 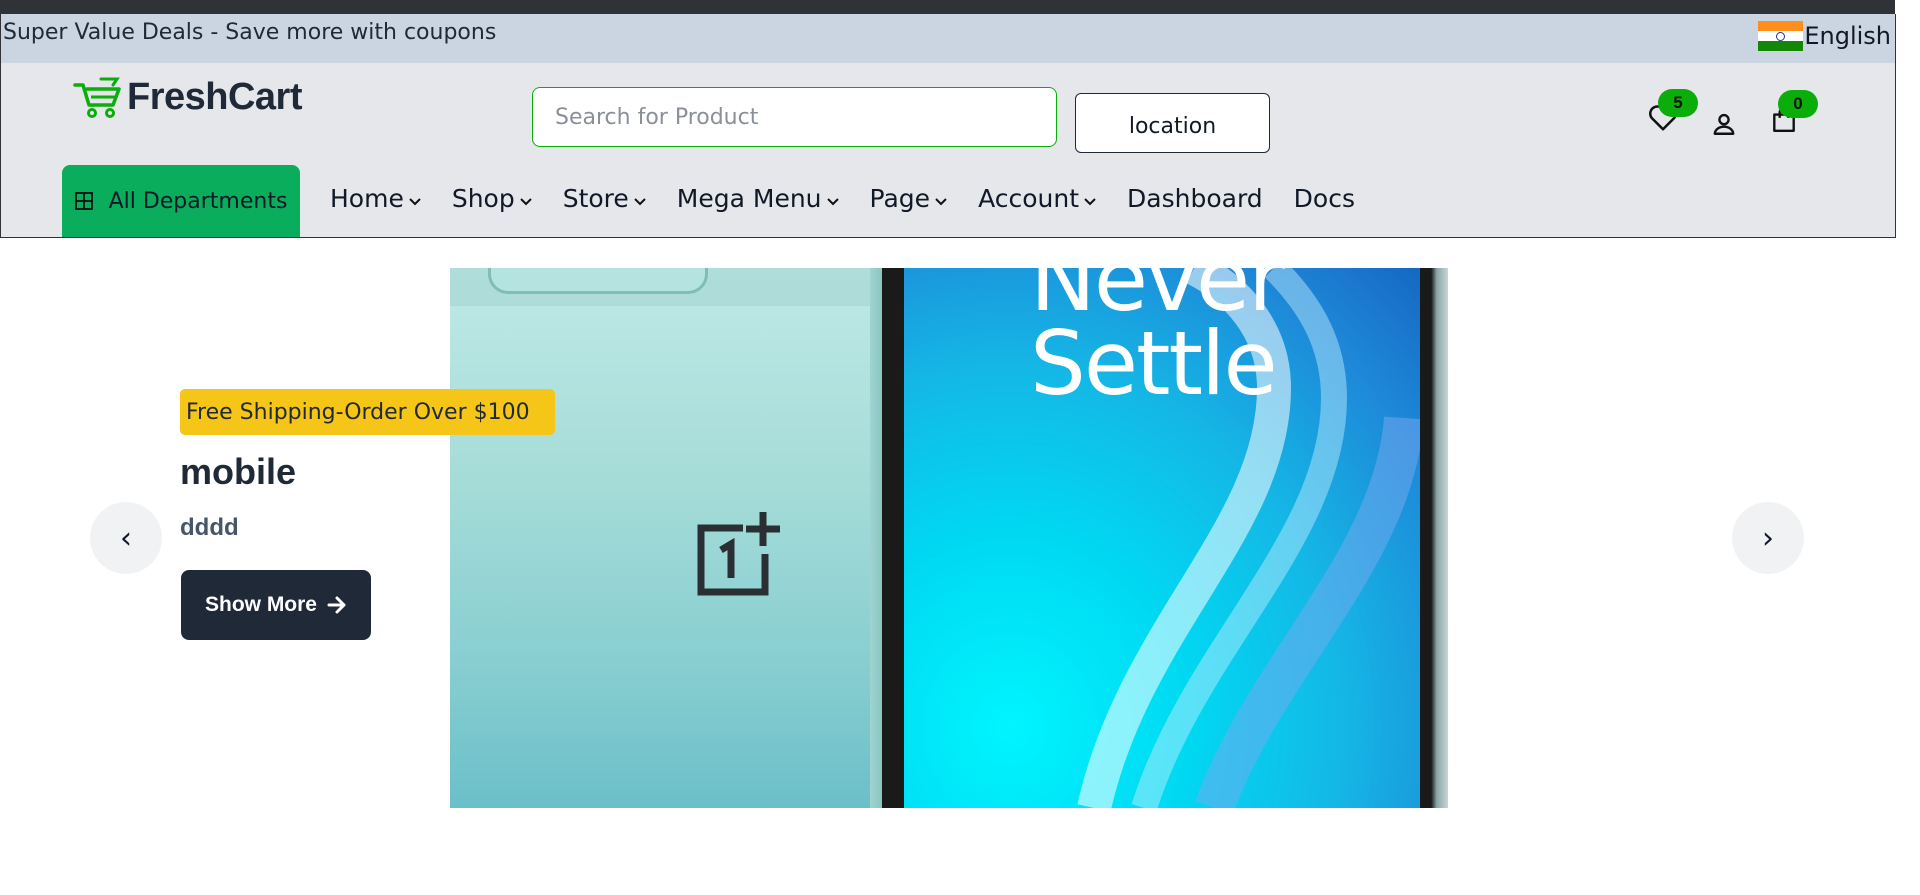 I want to click on nav-item-shop: Shop, so click(x=492, y=198).